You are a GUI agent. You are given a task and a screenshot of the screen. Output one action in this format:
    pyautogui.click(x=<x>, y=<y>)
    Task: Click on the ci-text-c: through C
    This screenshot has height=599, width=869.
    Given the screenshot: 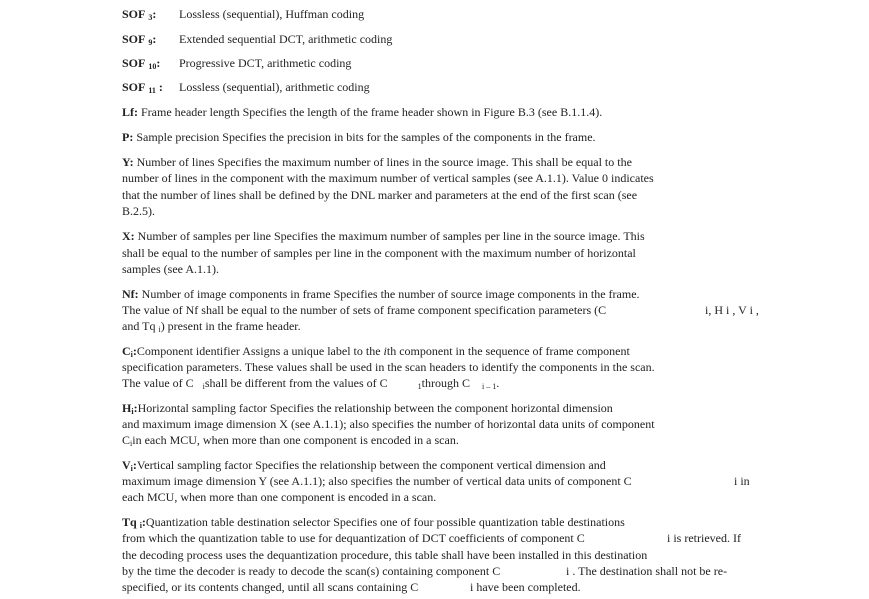 What is the action you would take?
    pyautogui.click(x=445, y=383)
    